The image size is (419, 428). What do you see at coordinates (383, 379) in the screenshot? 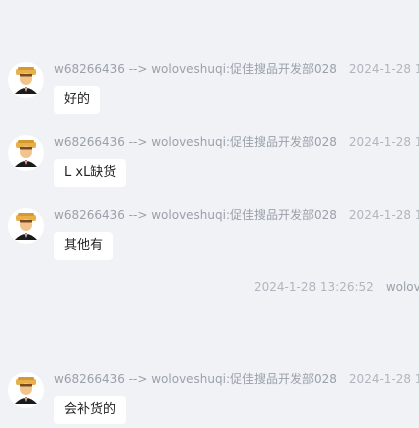
I see `message-time: 2024-1-28 13:27:02` at bounding box center [383, 379].